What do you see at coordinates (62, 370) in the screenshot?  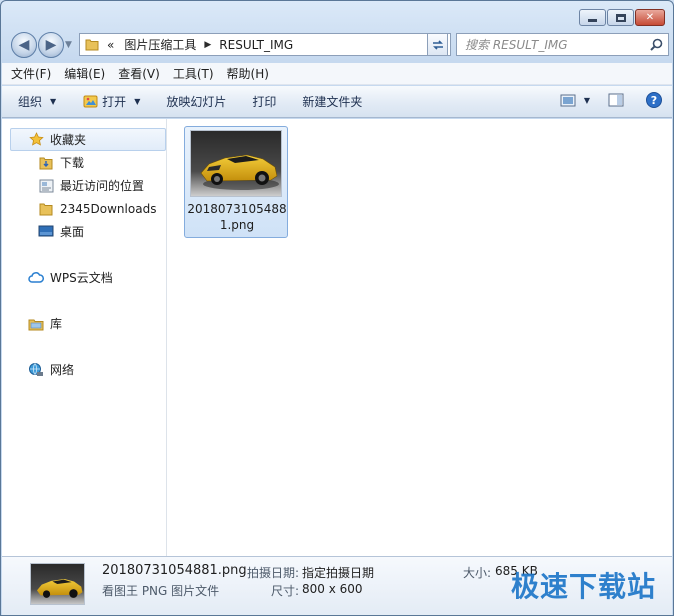 I see `sidebar-item-label: 网络` at bounding box center [62, 370].